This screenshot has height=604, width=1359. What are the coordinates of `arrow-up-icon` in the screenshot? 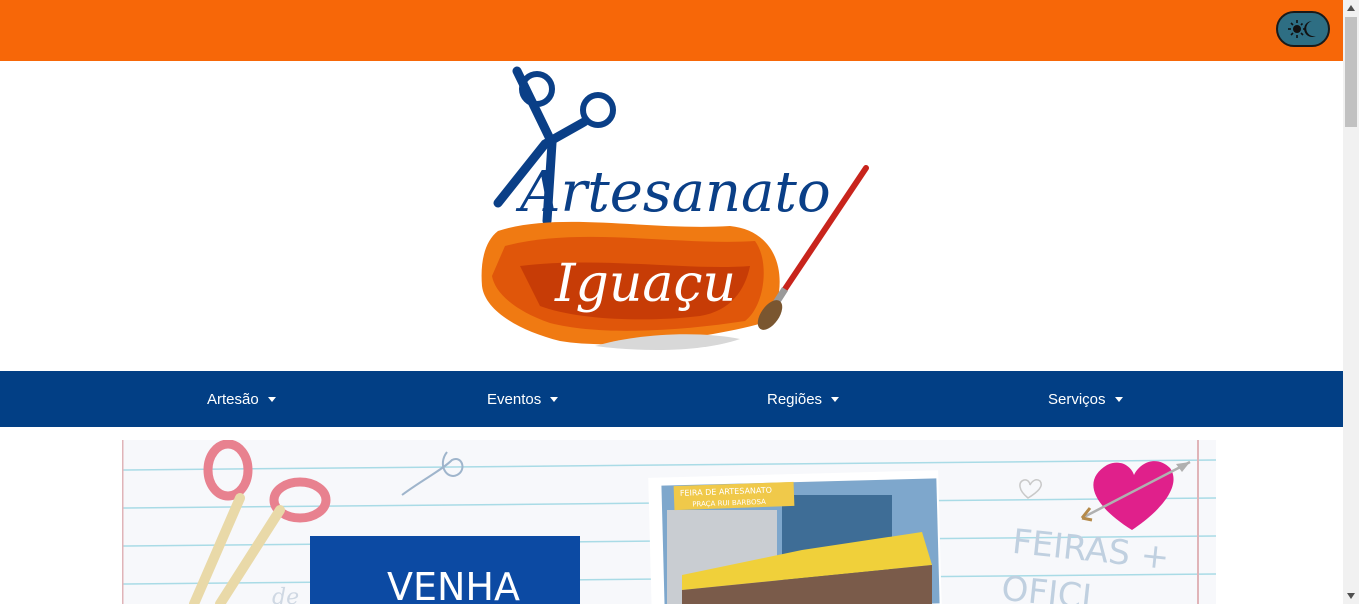 It's located at (1351, 8).